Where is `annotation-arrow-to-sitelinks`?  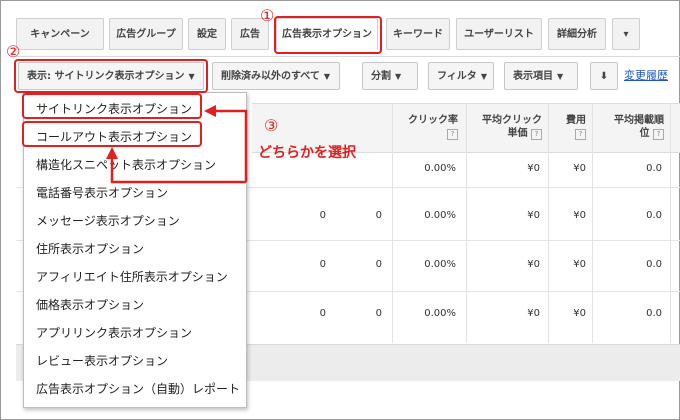
annotation-arrow-to-sitelinks is located at coordinates (226, 143).